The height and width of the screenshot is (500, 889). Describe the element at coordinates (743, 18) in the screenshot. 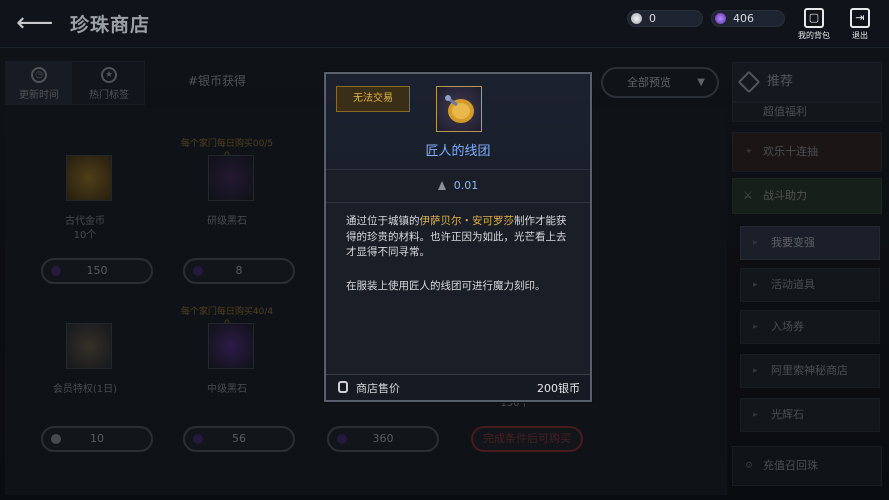

I see `gem-value: 406` at that location.